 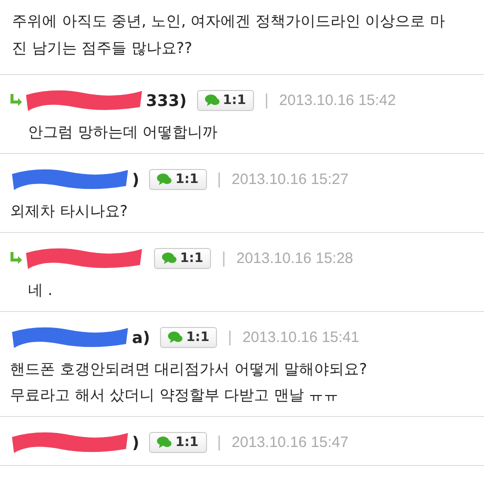 What do you see at coordinates (123, 132) in the screenshot?
I see `comment-text: 안그럼 망하는데 어떻합니까` at bounding box center [123, 132].